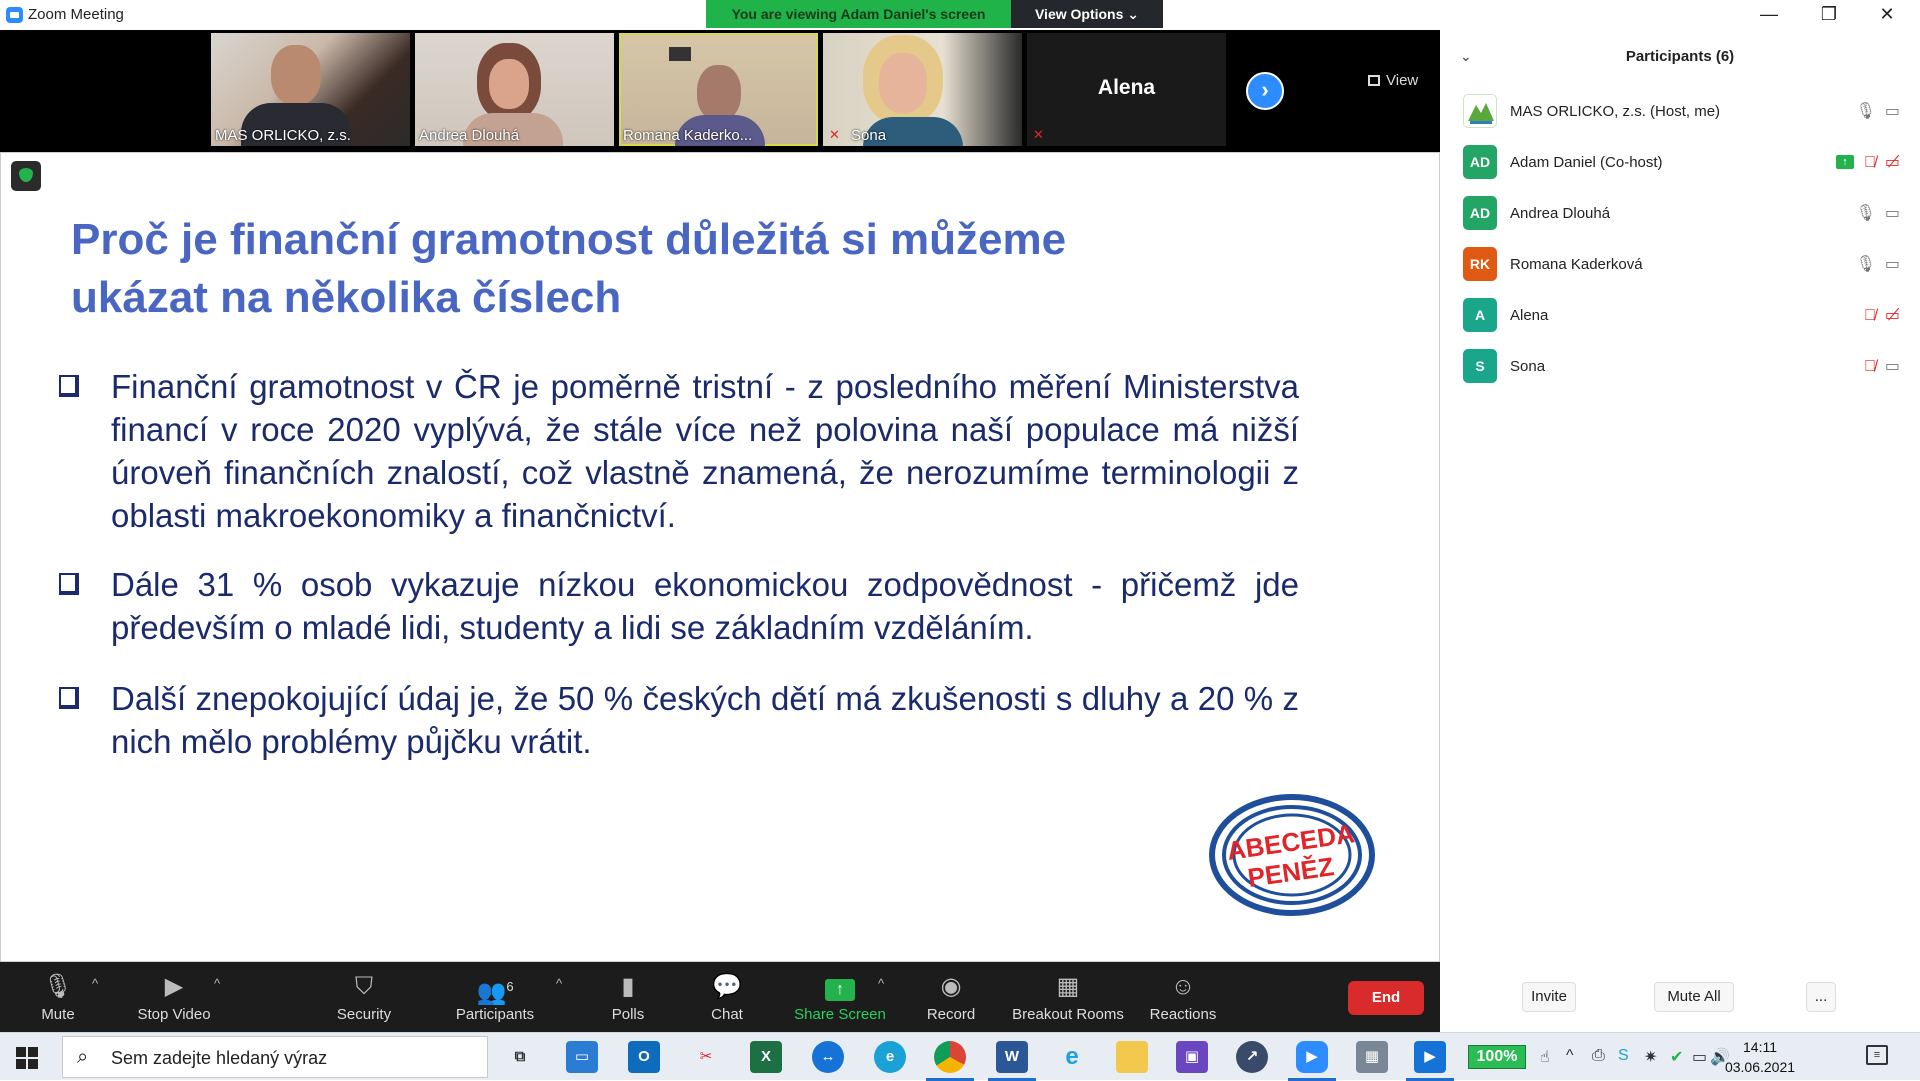 The width and height of the screenshot is (1920, 1081). I want to click on reactions-button: ☺ Reactions, so click(1183, 997).